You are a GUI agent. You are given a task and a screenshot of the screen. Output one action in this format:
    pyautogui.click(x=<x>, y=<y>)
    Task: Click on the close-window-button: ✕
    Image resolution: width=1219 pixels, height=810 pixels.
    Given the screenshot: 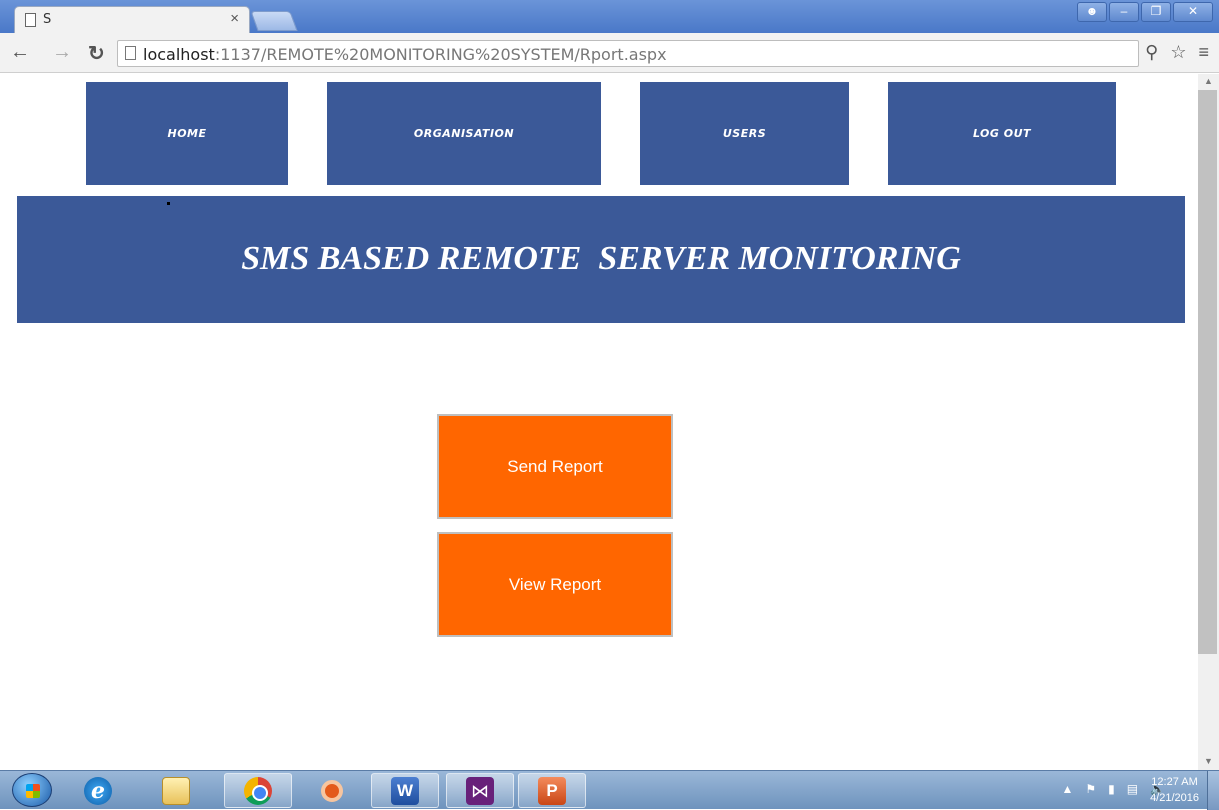 What is the action you would take?
    pyautogui.click(x=1193, y=12)
    